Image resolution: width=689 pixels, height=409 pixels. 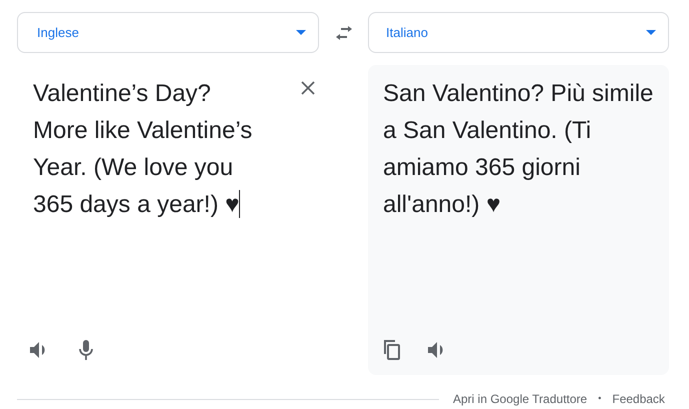 What do you see at coordinates (168, 32) in the screenshot?
I see `source-language-dropdown: Inglese` at bounding box center [168, 32].